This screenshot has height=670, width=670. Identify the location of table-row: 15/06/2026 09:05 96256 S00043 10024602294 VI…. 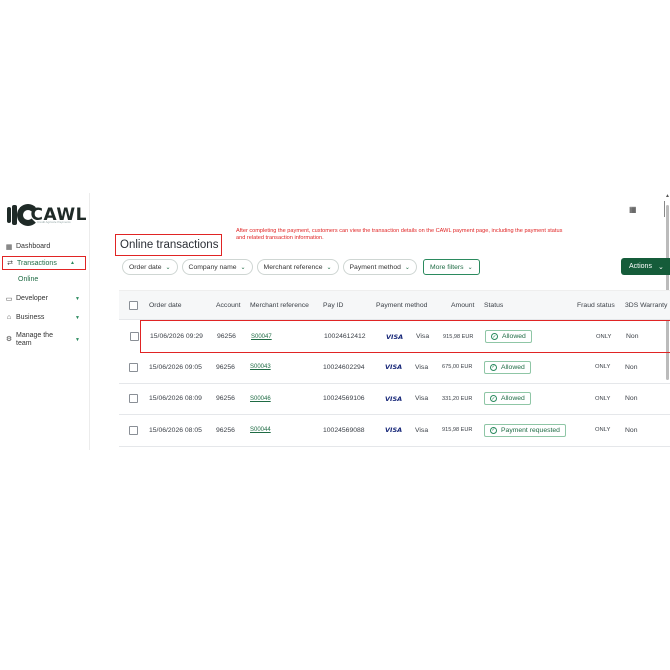
(394, 368).